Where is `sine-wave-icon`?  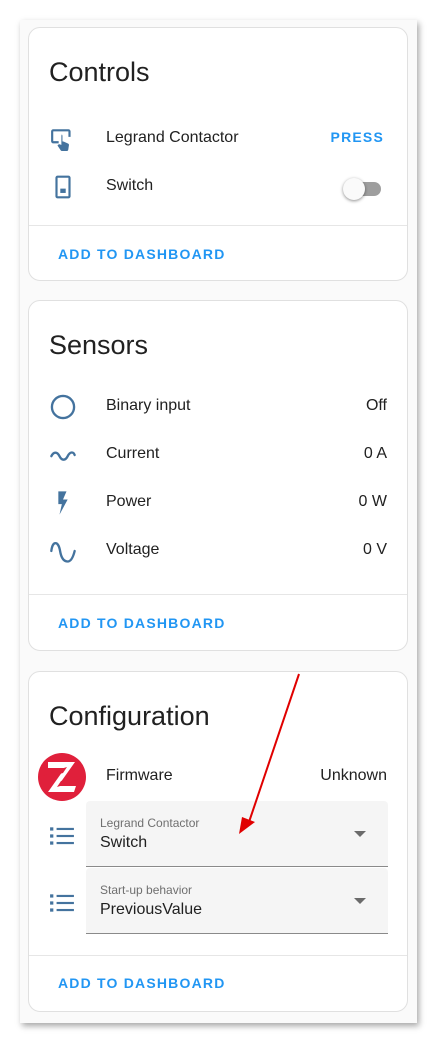
sine-wave-icon is located at coordinates (63, 551).